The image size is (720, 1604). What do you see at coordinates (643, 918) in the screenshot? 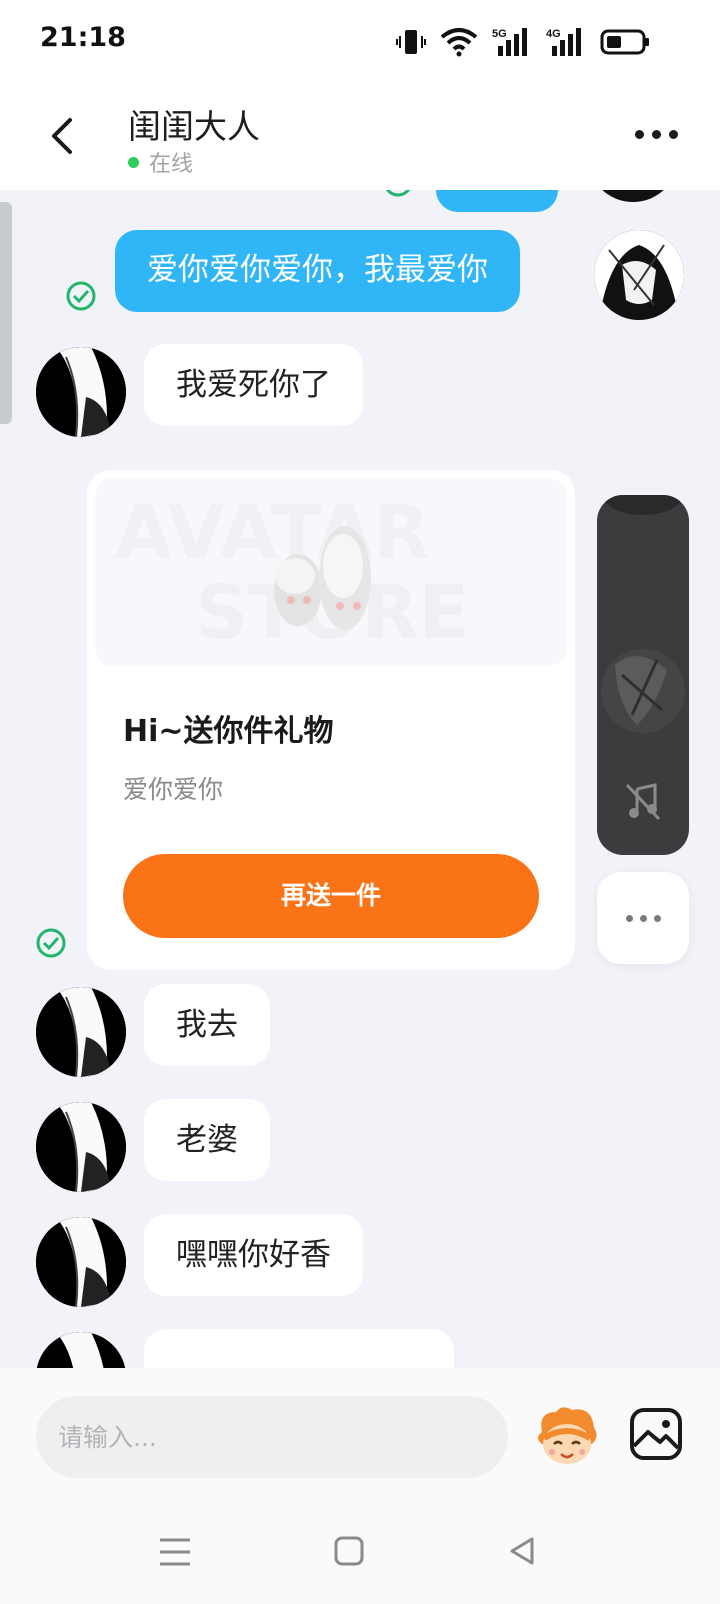
I see `floating-more-button` at bounding box center [643, 918].